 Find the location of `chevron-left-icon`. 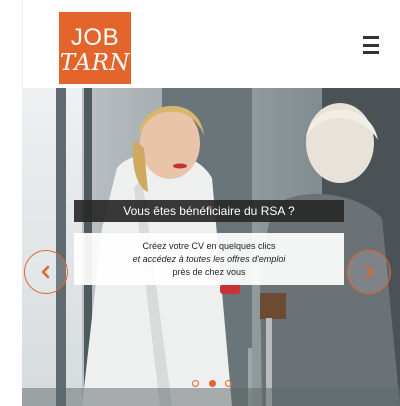

chevron-left-icon is located at coordinates (45, 272).